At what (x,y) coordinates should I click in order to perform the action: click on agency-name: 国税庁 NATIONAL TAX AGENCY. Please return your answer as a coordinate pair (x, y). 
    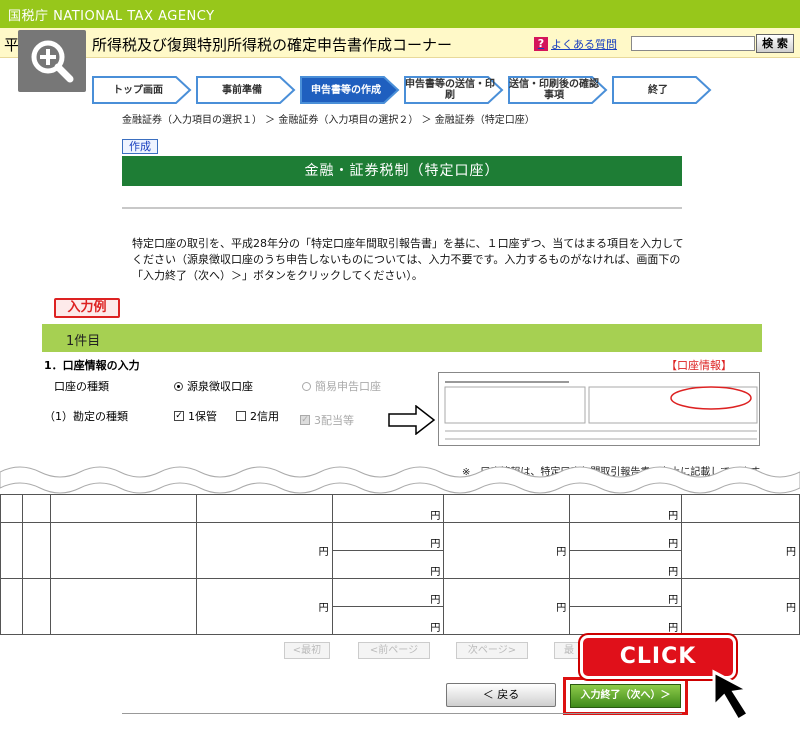
    Looking at the image, I should click on (111, 16).